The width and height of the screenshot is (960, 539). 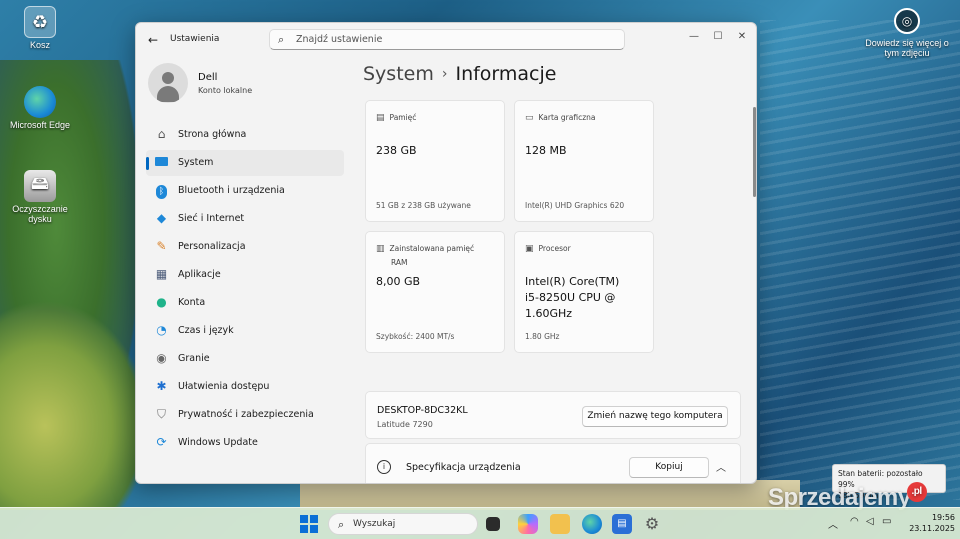 What do you see at coordinates (553, 463) in the screenshot?
I see `device-spec-panel: i Specyfikacja urządzenia Kopiuj ︿` at bounding box center [553, 463].